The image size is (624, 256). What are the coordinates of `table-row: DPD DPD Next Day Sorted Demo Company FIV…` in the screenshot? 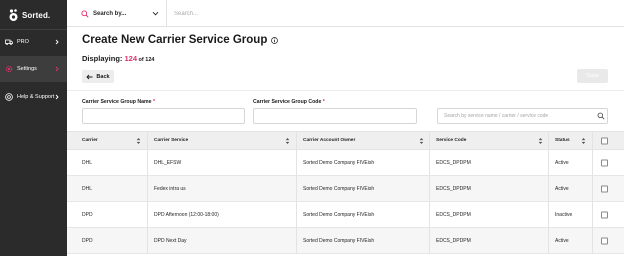 It's located at (345, 241).